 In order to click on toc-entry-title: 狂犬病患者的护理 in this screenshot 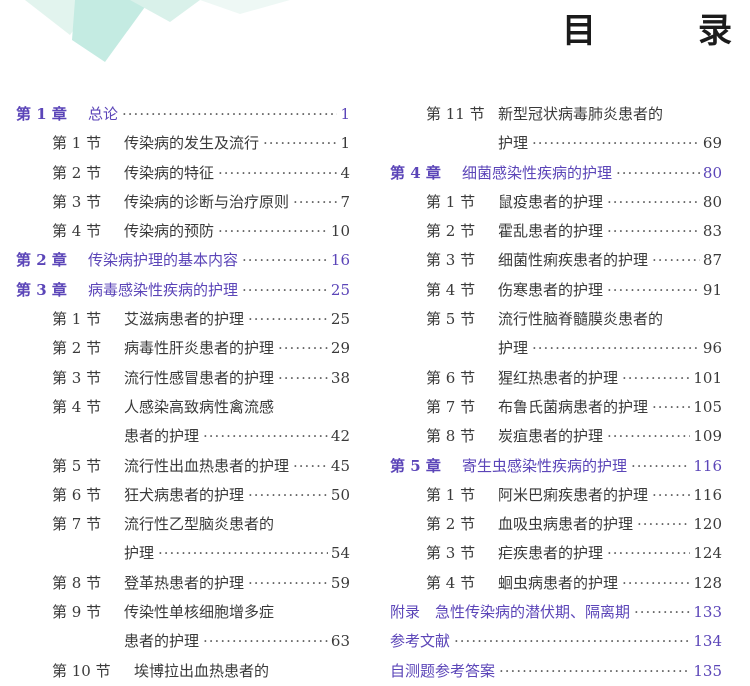, I will do `click(184, 494)`.